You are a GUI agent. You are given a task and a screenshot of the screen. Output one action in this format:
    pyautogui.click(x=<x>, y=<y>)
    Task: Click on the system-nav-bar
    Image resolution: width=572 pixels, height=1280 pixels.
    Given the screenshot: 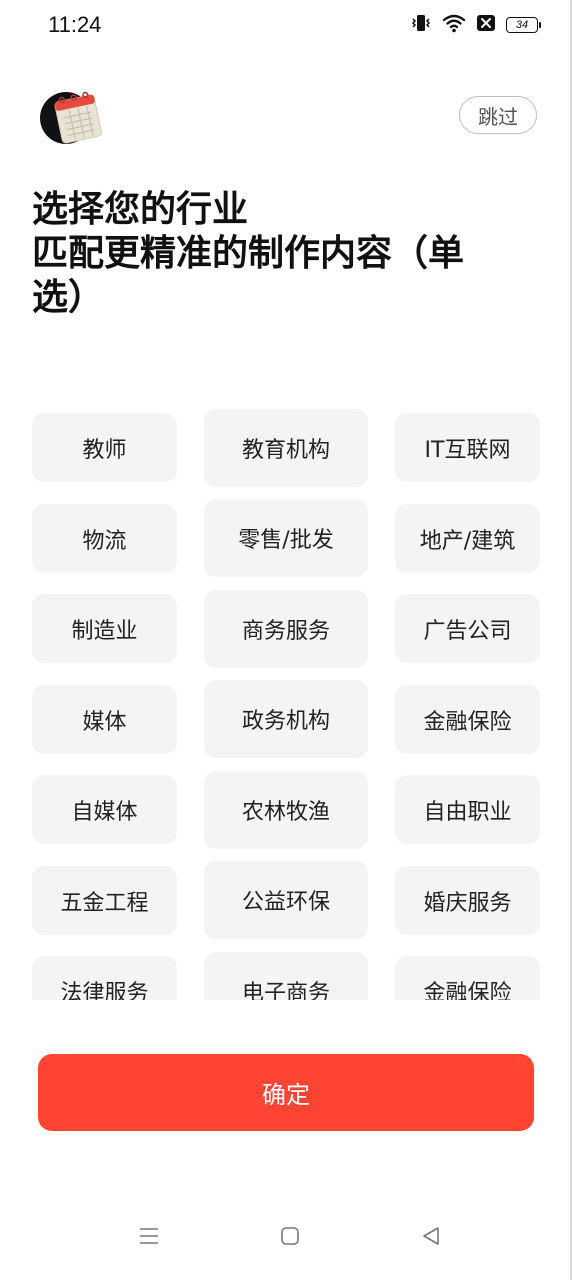 What is the action you would take?
    pyautogui.click(x=286, y=1237)
    